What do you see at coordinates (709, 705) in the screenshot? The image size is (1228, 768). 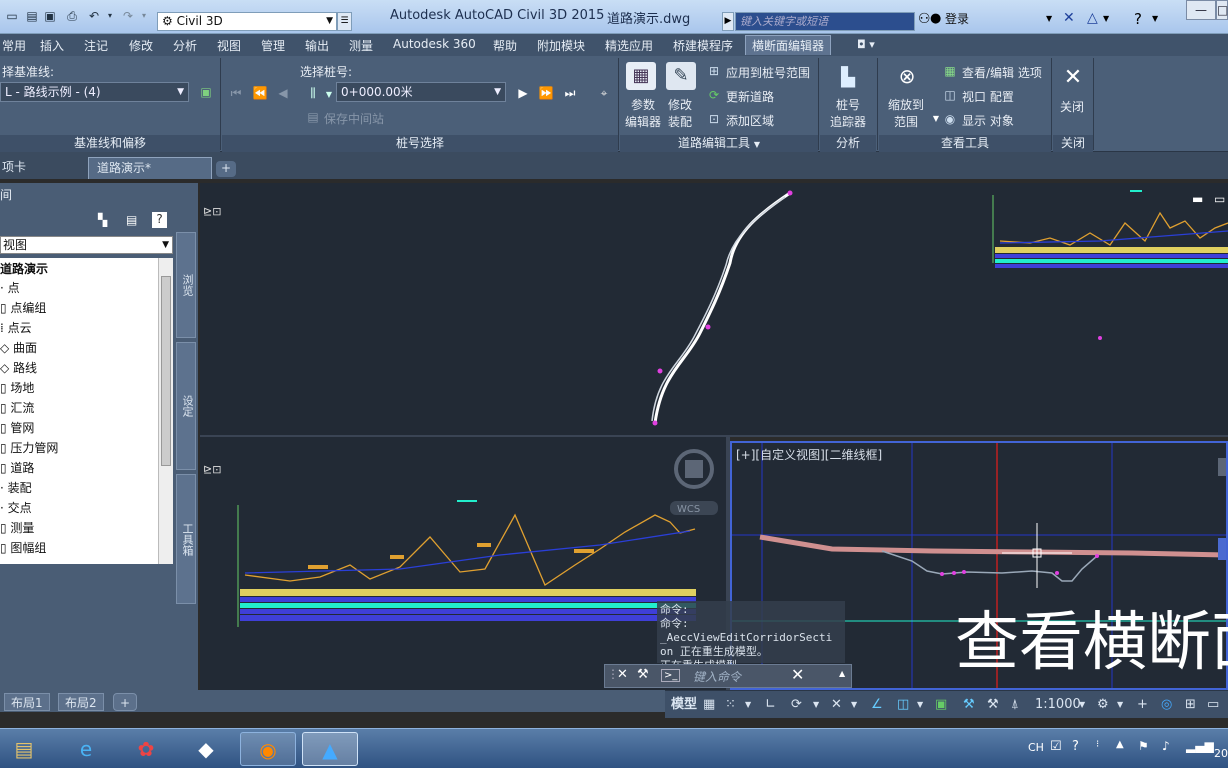 I see `grid-icon: ▦` at bounding box center [709, 705].